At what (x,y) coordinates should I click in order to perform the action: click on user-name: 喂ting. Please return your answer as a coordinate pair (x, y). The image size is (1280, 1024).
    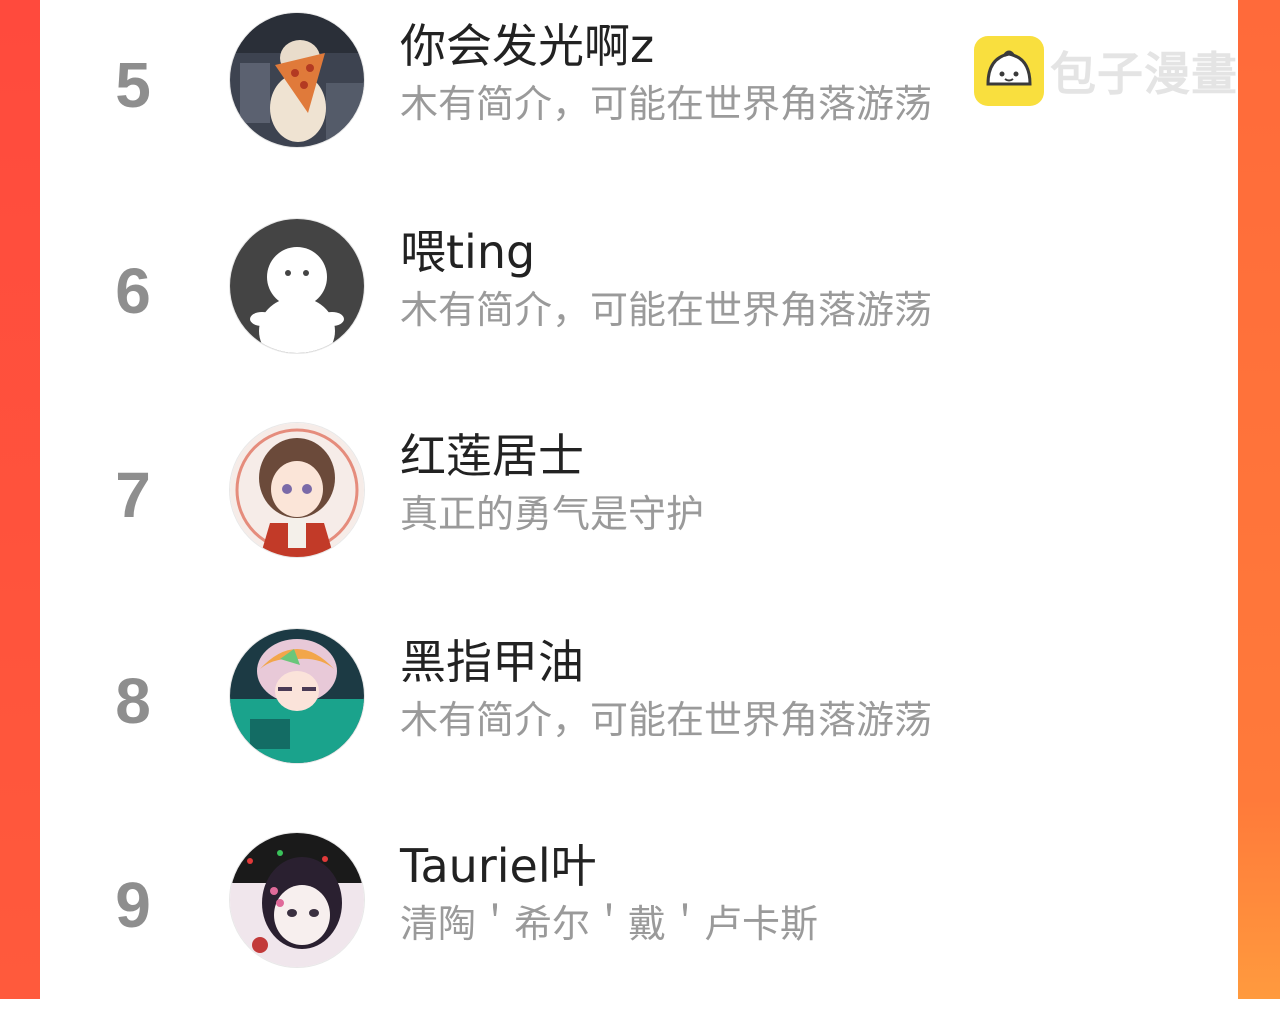
    Looking at the image, I should click on (467, 252).